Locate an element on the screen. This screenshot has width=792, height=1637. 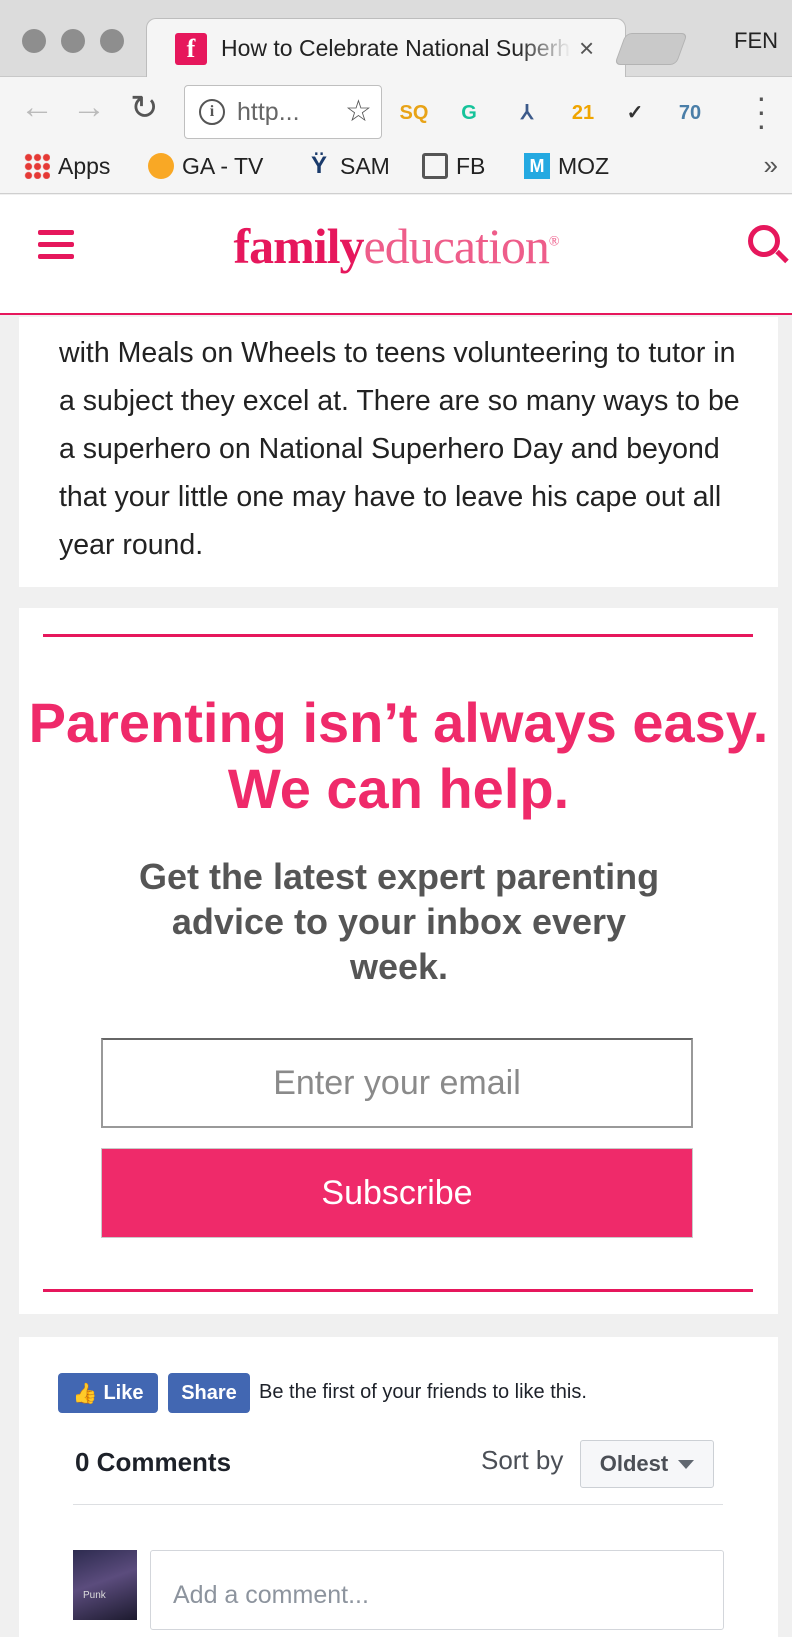
bookmark-moz: M MOZ is located at coordinates (566, 166).